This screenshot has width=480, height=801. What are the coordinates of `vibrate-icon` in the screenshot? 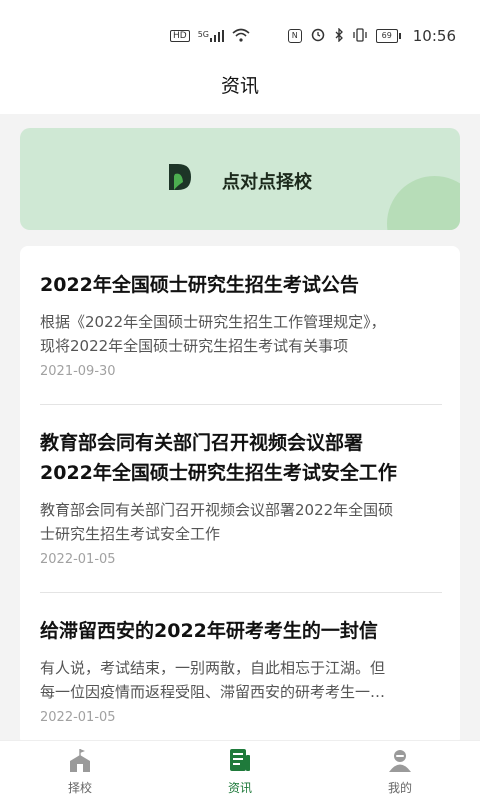 It's located at (360, 36).